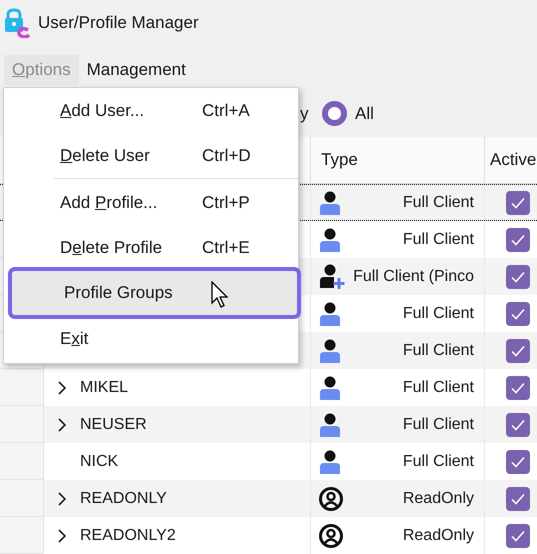 The width and height of the screenshot is (537, 554). I want to click on window-title: User/Profile Manager, so click(118, 23).